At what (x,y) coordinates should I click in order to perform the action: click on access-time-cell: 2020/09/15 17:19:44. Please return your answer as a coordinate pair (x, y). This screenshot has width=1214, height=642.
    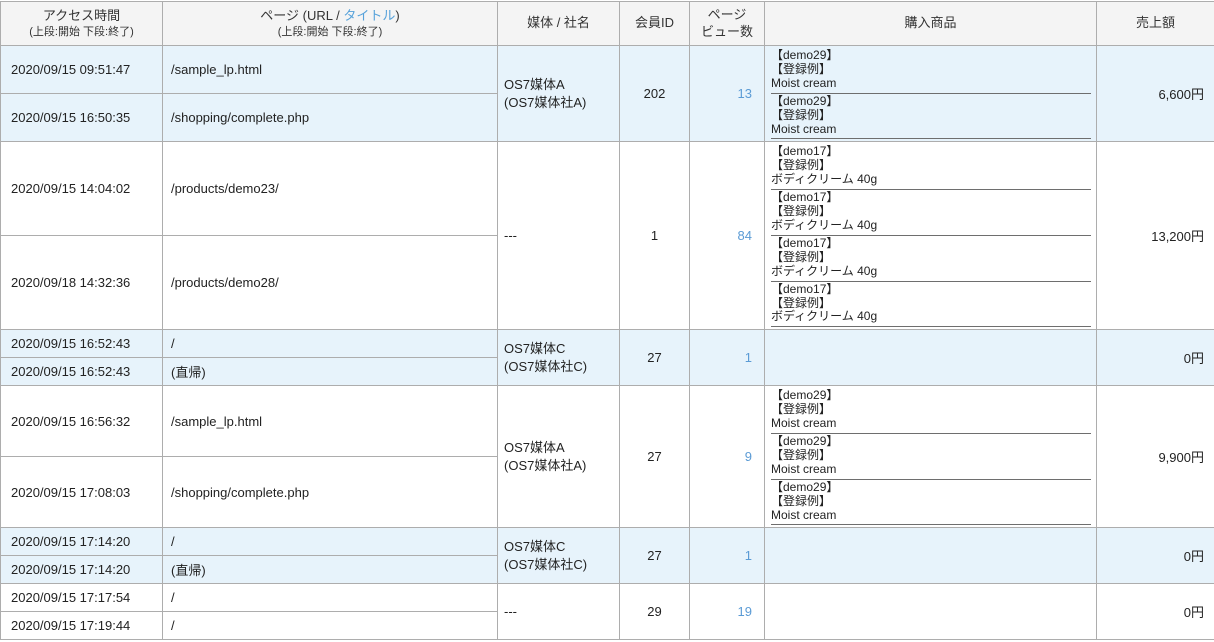
    Looking at the image, I should click on (81, 626).